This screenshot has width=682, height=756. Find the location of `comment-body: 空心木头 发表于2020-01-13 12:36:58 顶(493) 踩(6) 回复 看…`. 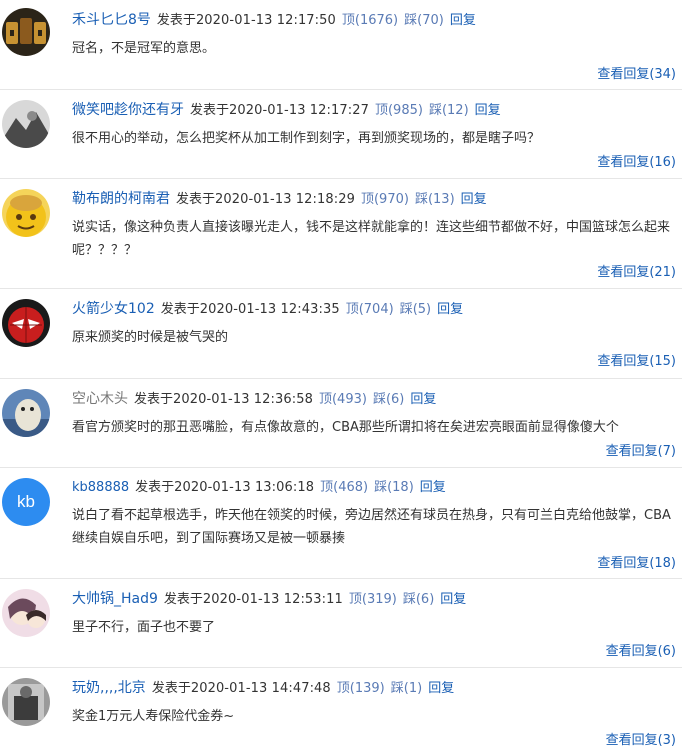

comment-body: 空心木头 发表于2020-01-13 12:36:58 顶(493) 踩(6) 回复 看… is located at coordinates (375, 414).